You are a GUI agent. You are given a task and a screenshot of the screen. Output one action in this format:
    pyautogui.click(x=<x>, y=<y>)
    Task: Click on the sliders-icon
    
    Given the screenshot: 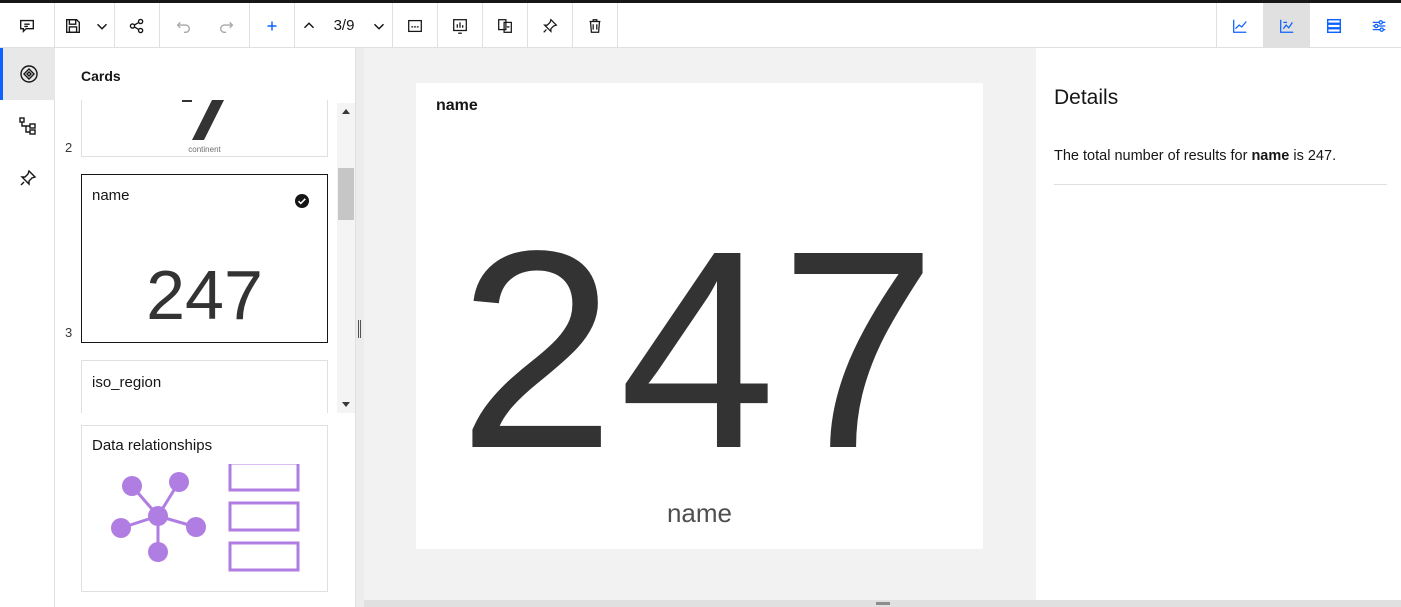 What is the action you would take?
    pyautogui.click(x=1379, y=25)
    